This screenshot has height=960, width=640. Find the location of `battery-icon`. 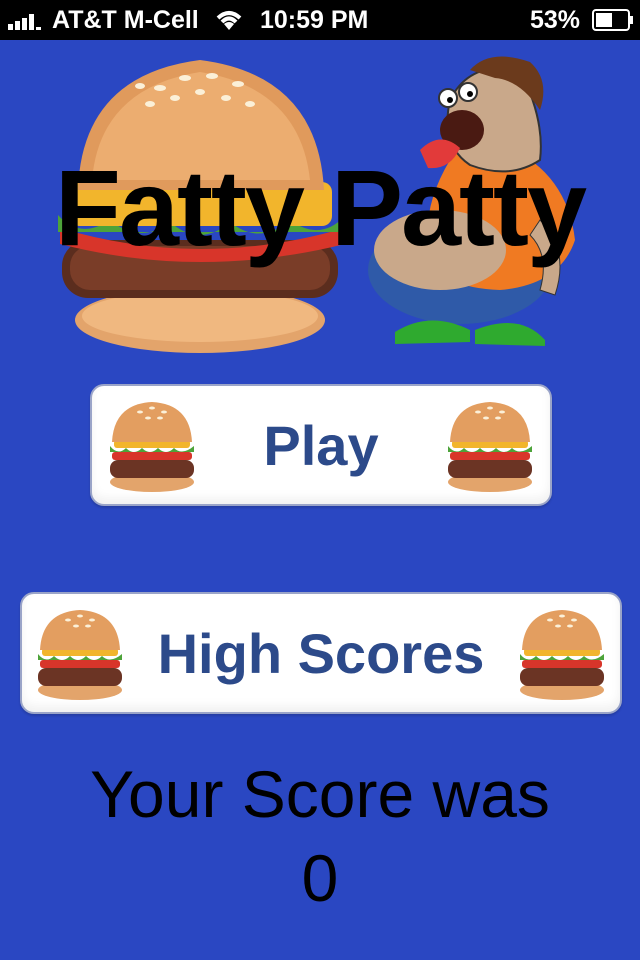

battery-icon is located at coordinates (612, 20).